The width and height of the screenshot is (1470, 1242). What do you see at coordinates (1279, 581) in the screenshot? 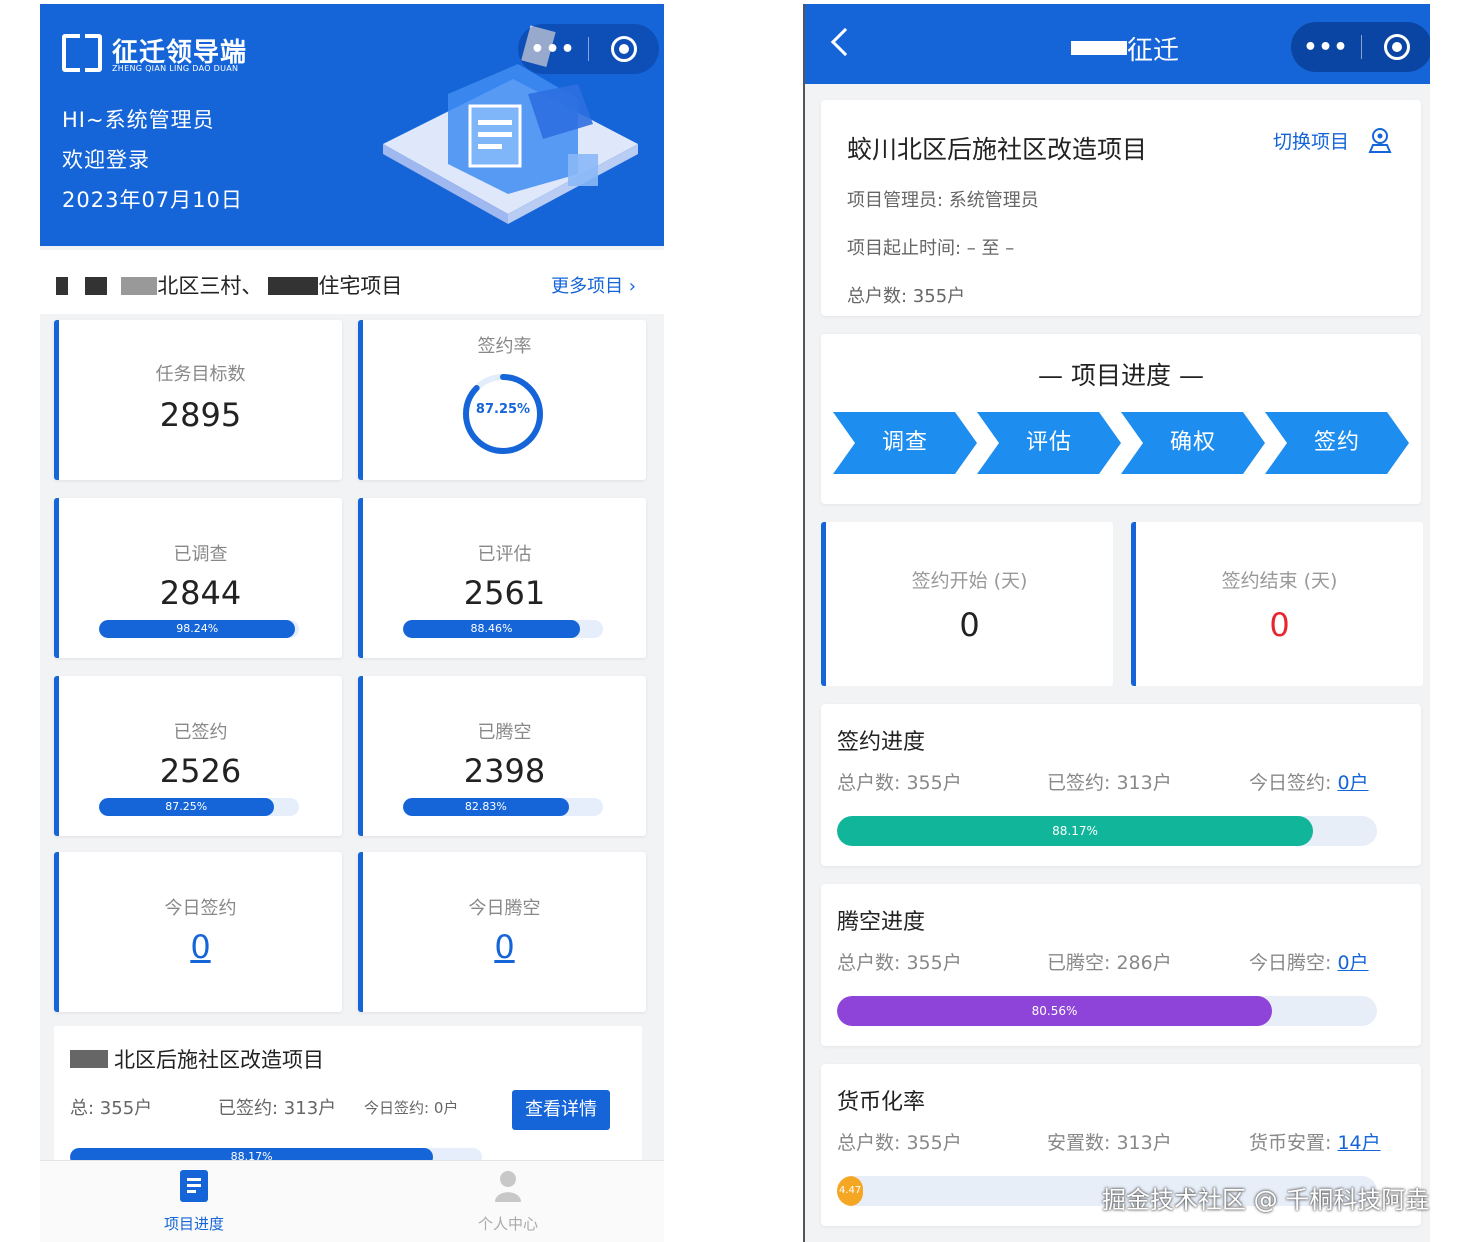
I see `sign-end-label: 签约结束 (天)` at bounding box center [1279, 581].